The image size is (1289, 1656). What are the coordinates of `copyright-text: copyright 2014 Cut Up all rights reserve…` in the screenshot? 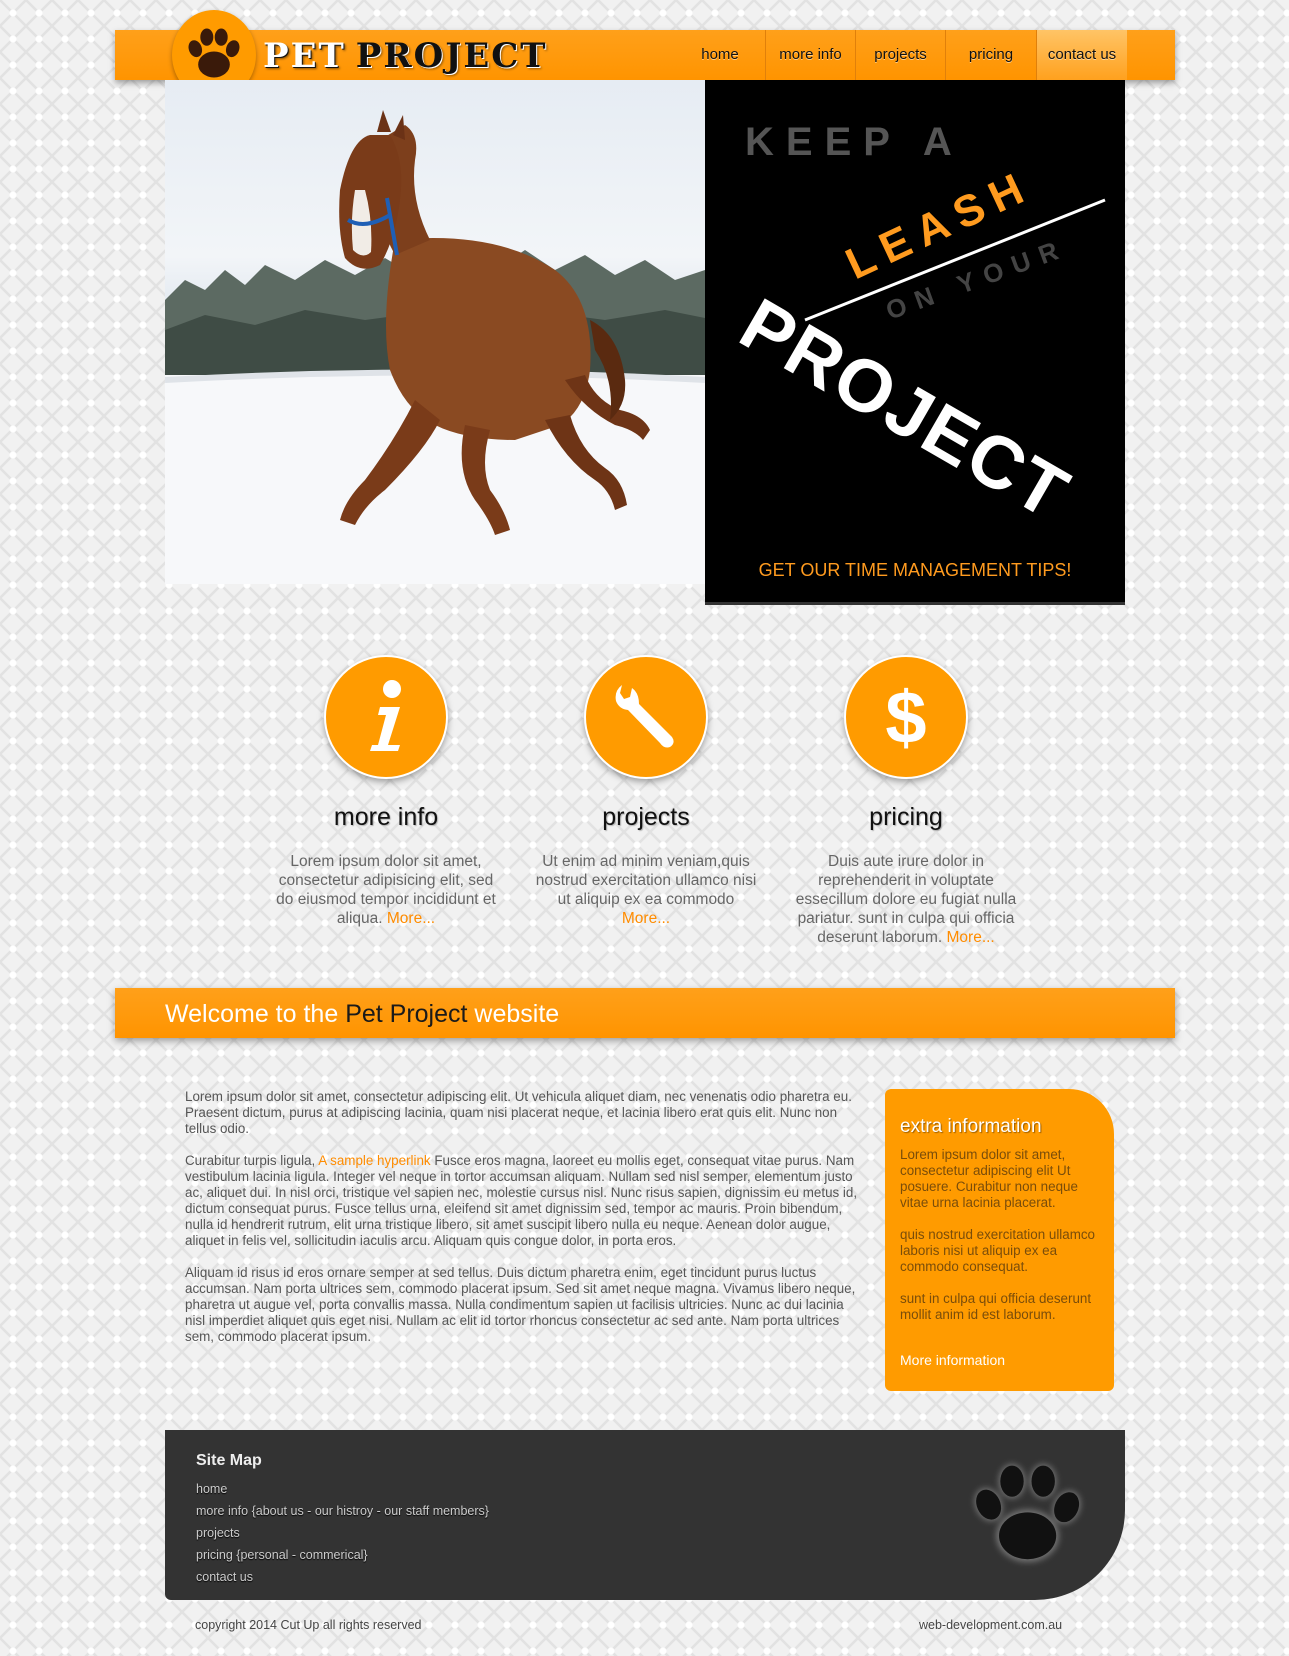 It's located at (308, 1625).